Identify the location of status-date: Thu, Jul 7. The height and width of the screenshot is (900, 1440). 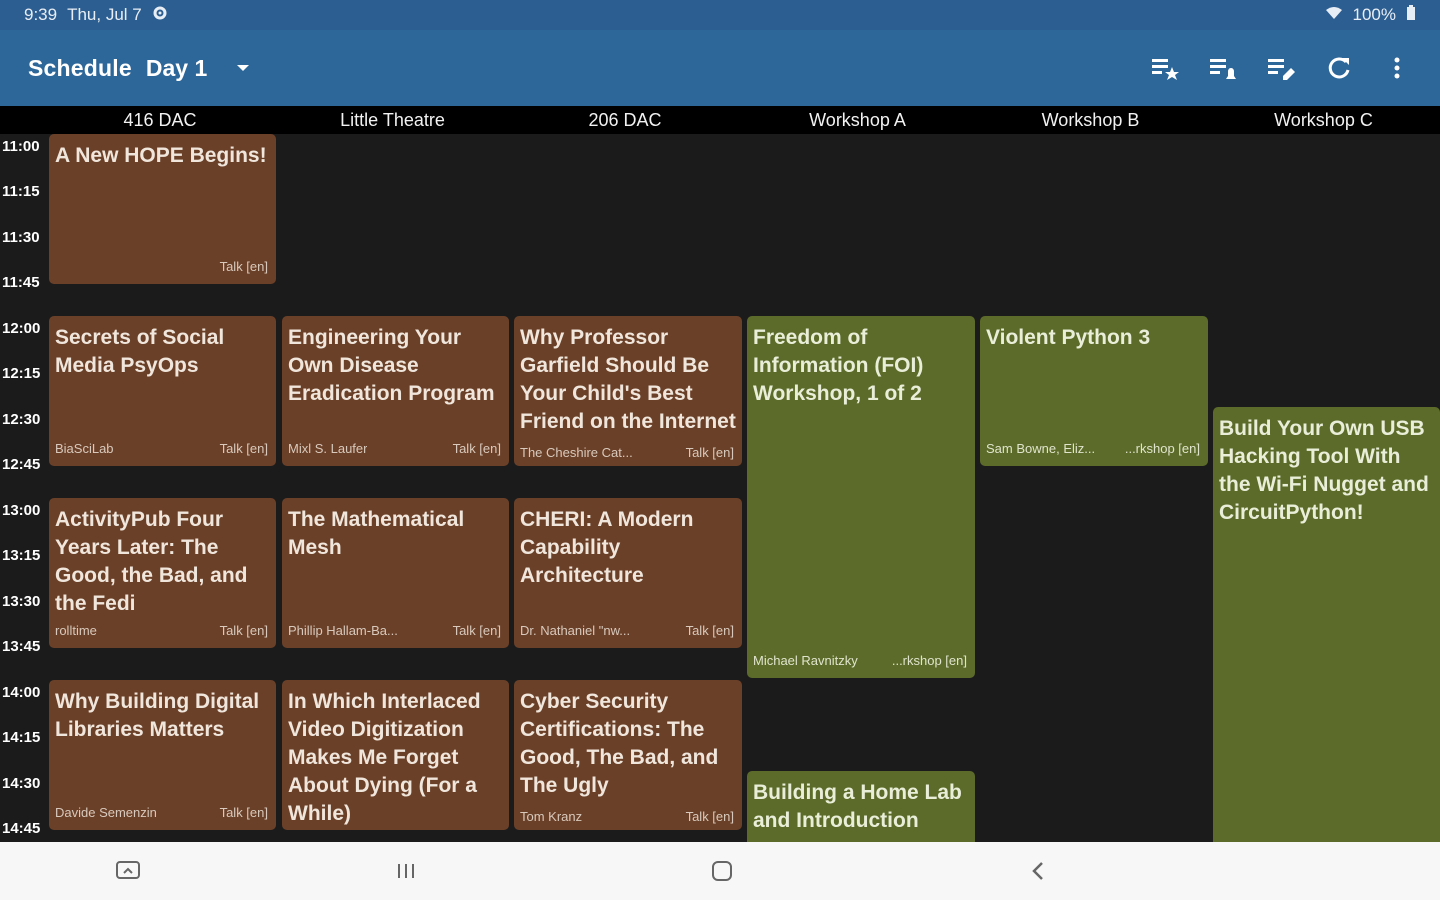
(104, 14).